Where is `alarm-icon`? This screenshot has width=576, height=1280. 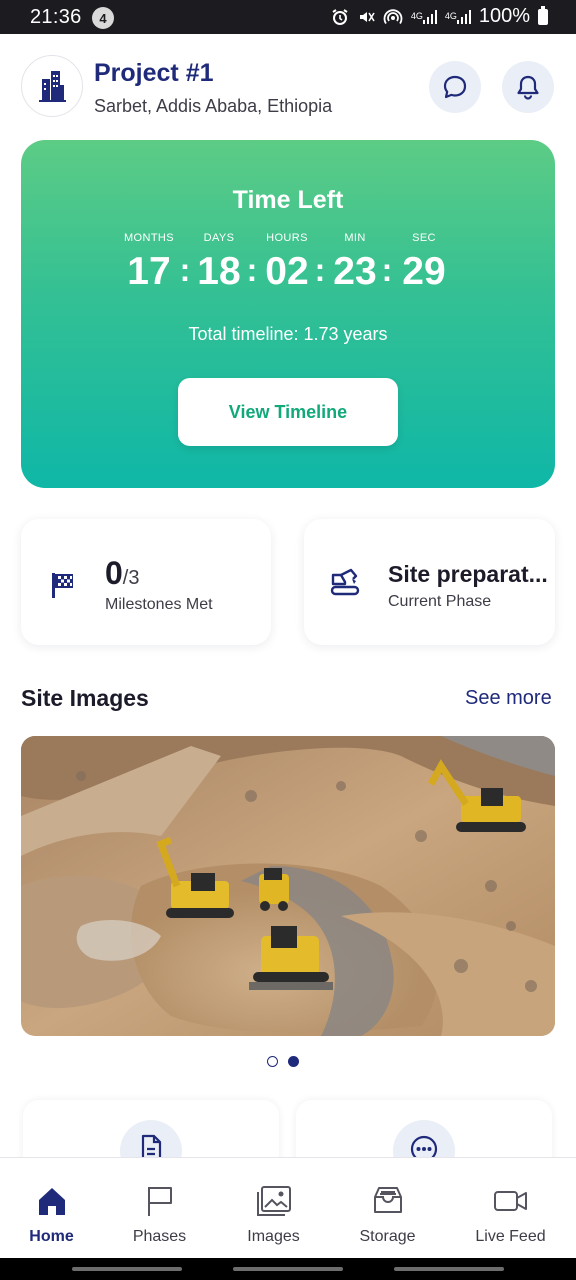 alarm-icon is located at coordinates (340, 17).